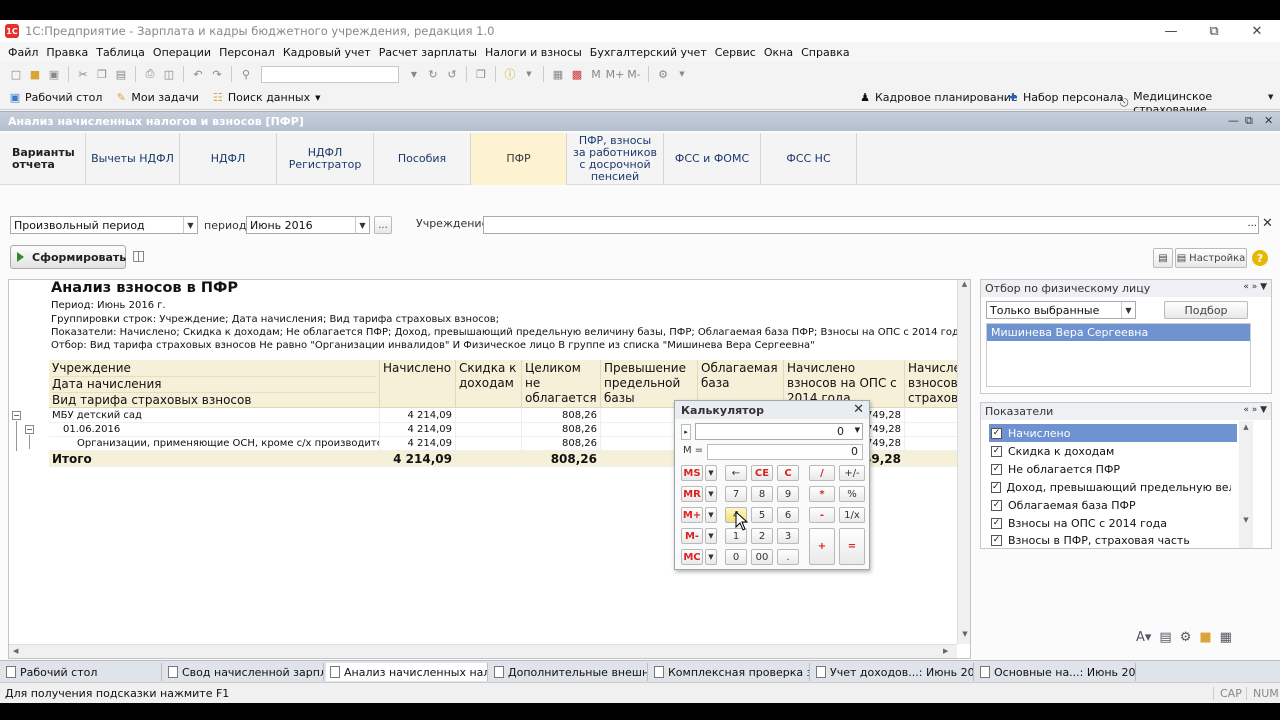 This screenshot has height=720, width=1280. What do you see at coordinates (102, 74) in the screenshot?
I see `copy-icon: ❐` at bounding box center [102, 74].